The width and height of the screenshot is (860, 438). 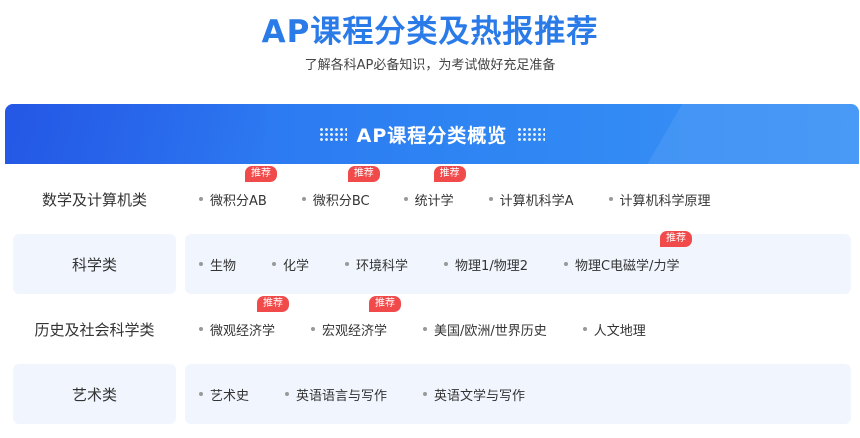 I want to click on course-english-literature: 英语文学与写作, so click(x=474, y=394).